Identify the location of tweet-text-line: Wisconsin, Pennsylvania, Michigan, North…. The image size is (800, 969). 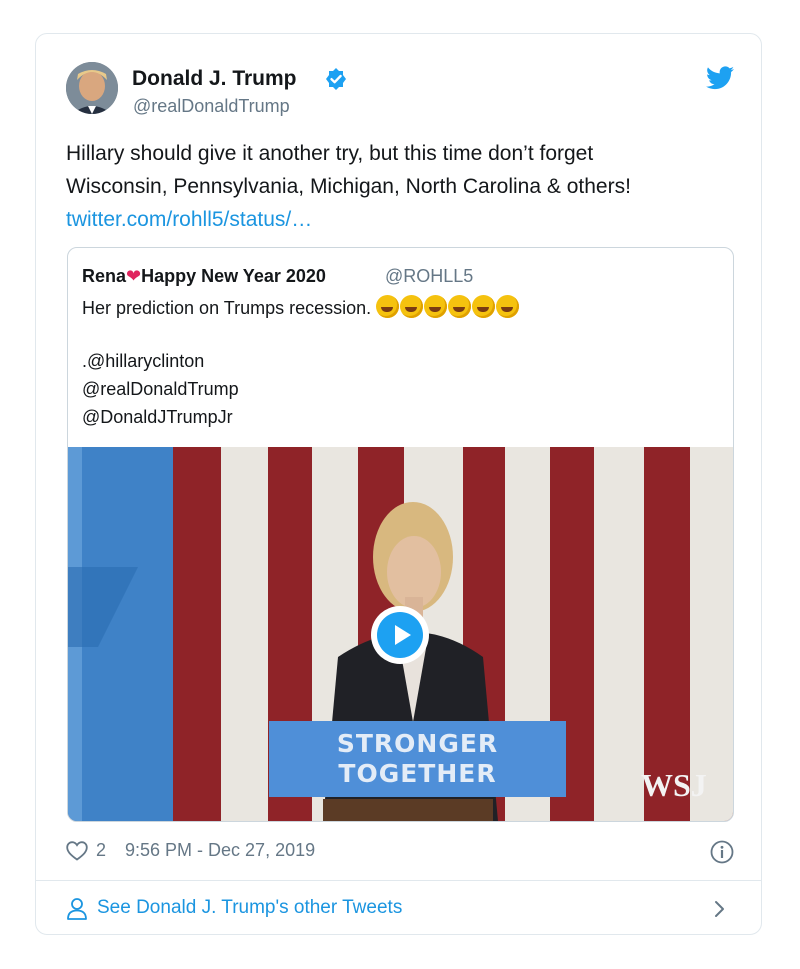
(348, 186).